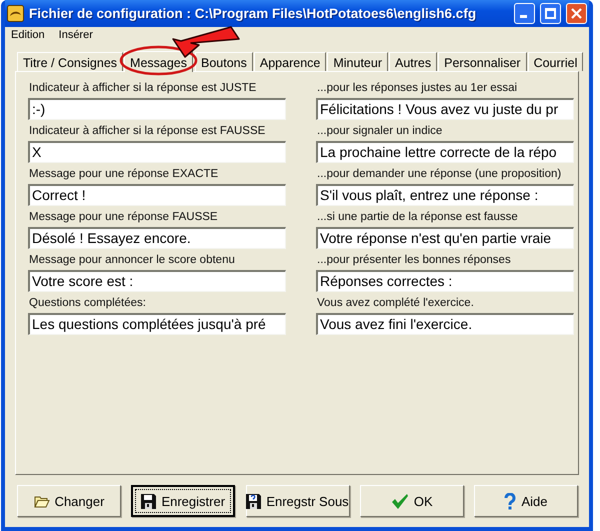 Image resolution: width=600 pixels, height=531 pixels. What do you see at coordinates (28, 36) in the screenshot?
I see `menu-item: Edition` at bounding box center [28, 36].